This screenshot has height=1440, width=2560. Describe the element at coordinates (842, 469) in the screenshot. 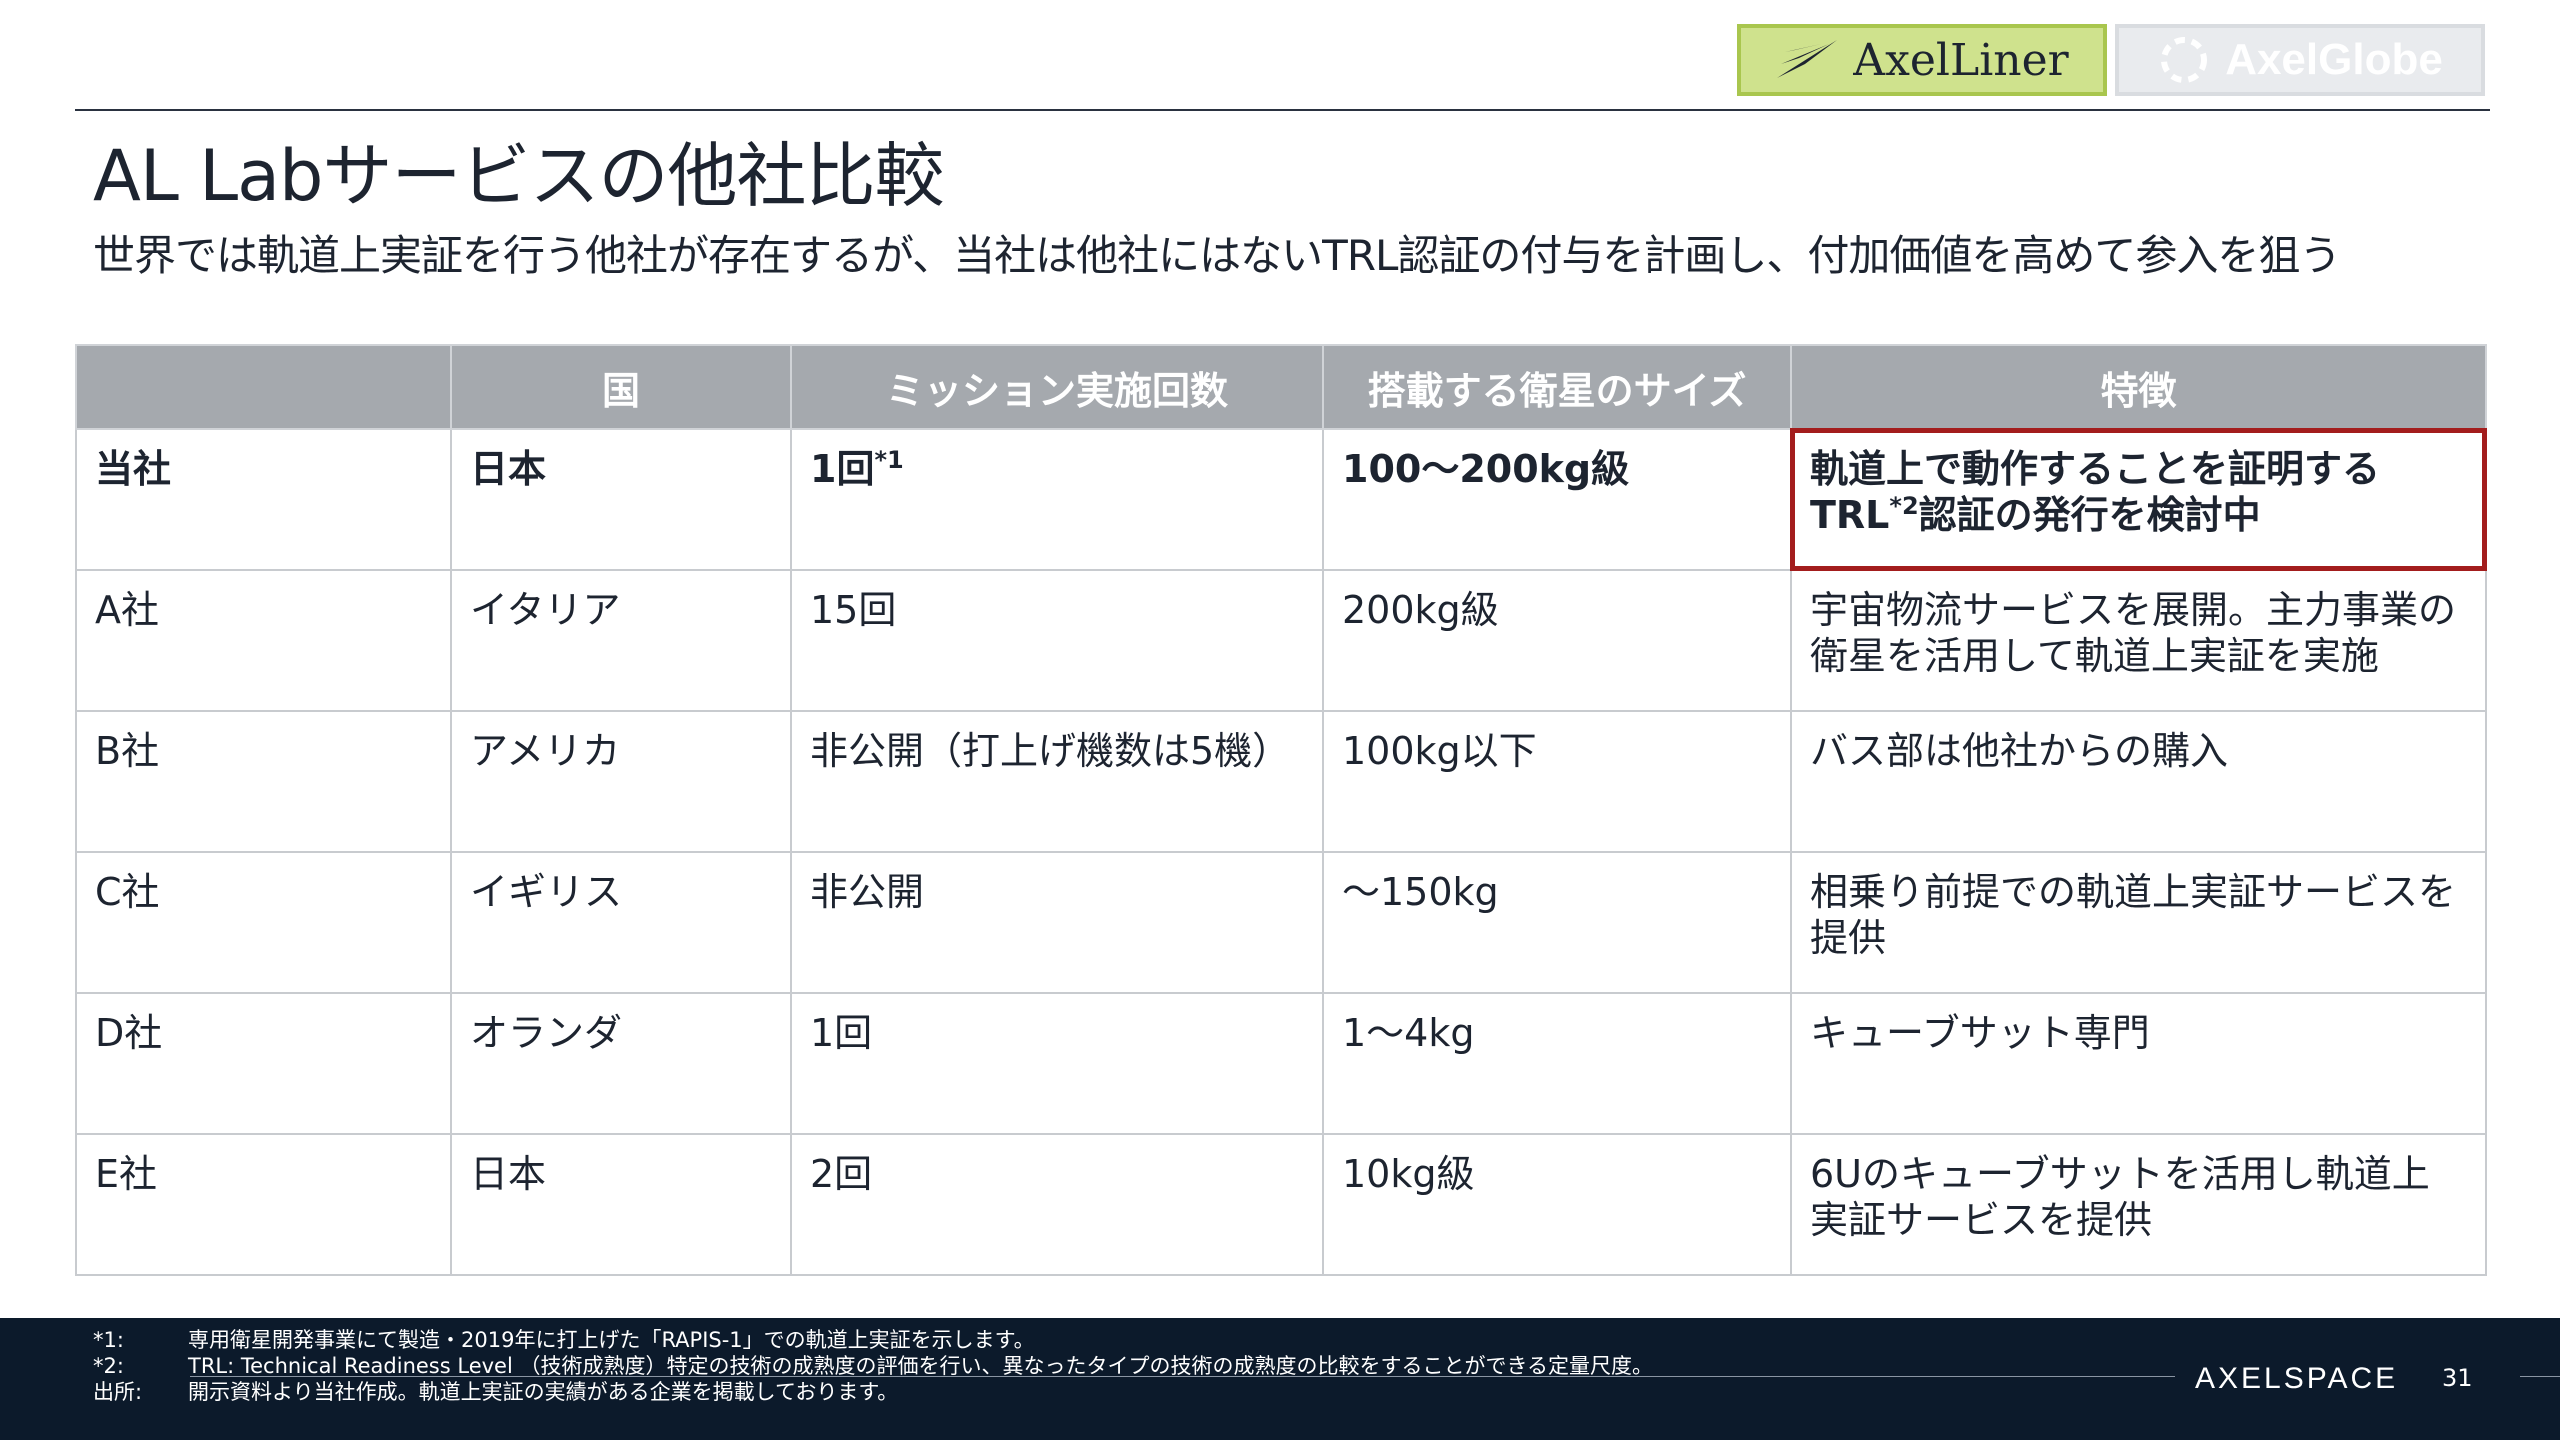

I see `missions-value: 1回` at that location.